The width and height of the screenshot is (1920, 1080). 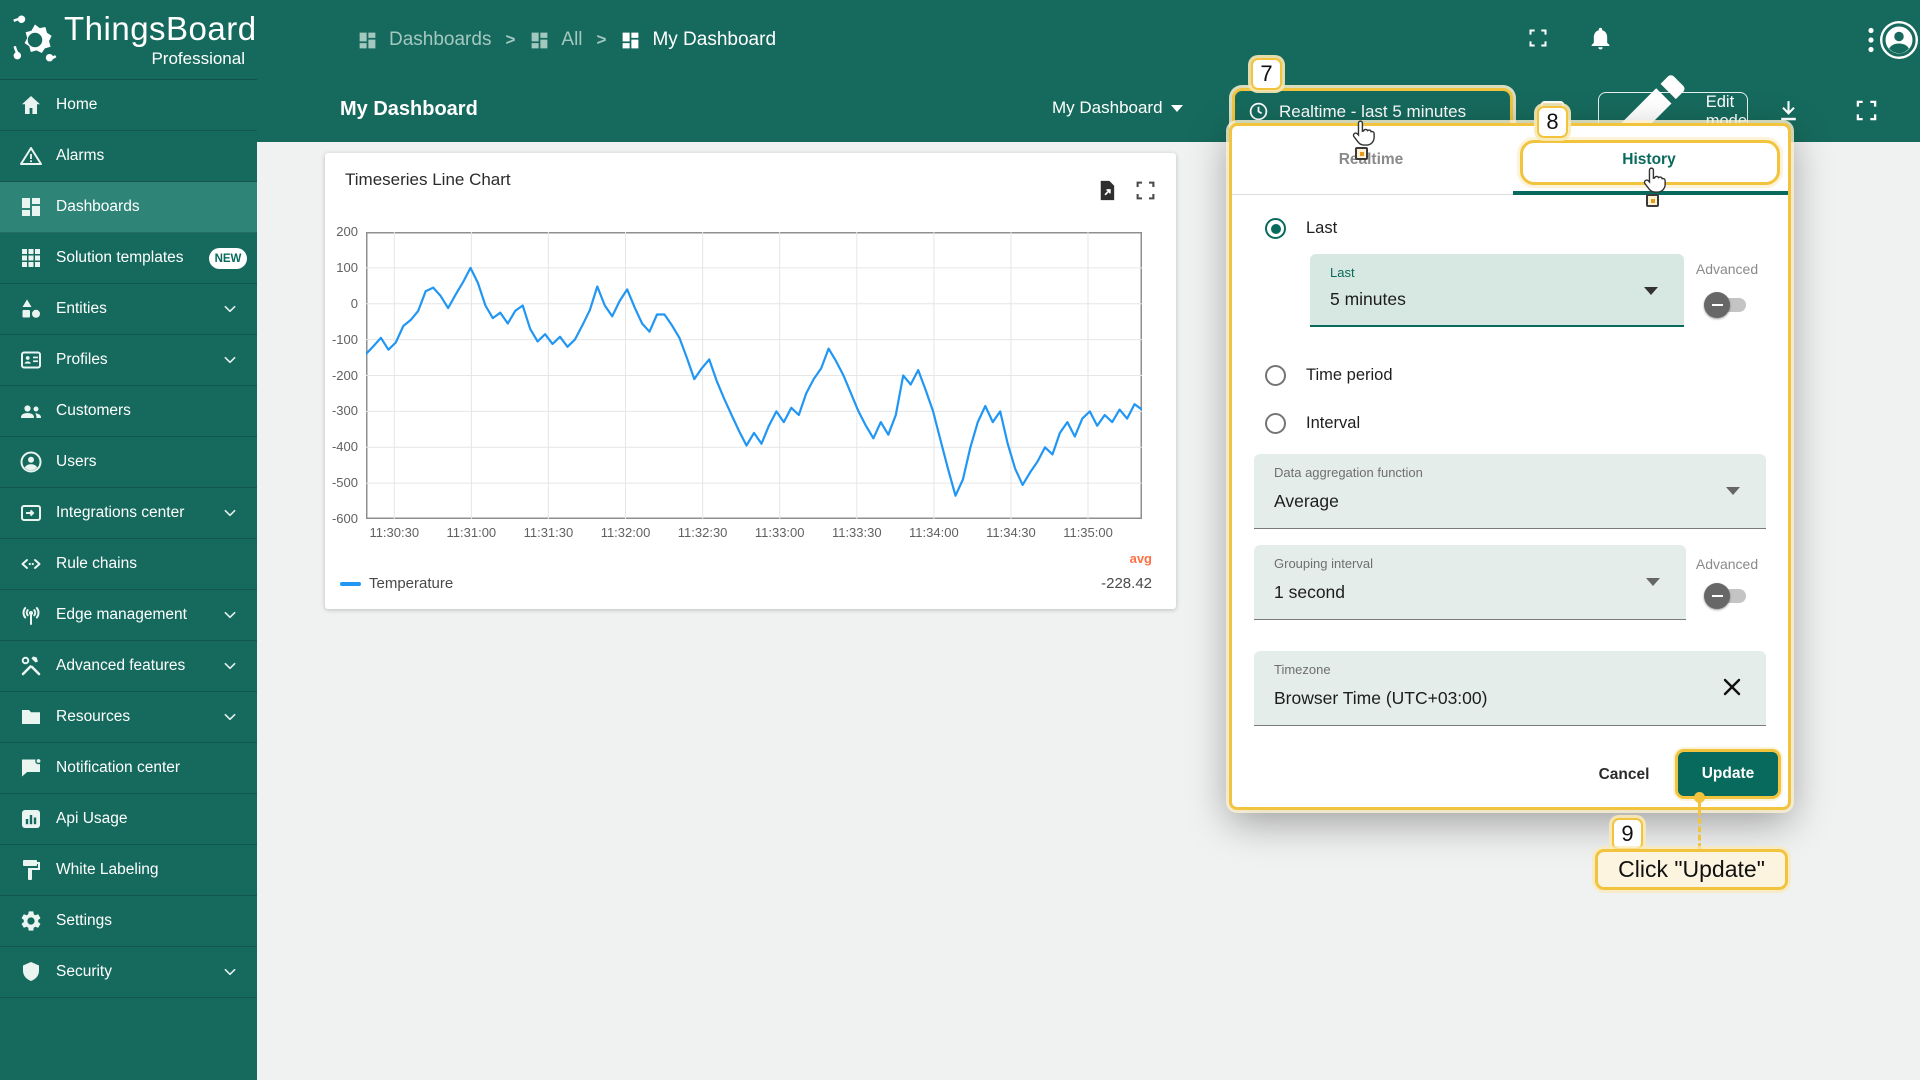 I want to click on sidebar-item-white-labeling: White Labeling, so click(x=128, y=870).